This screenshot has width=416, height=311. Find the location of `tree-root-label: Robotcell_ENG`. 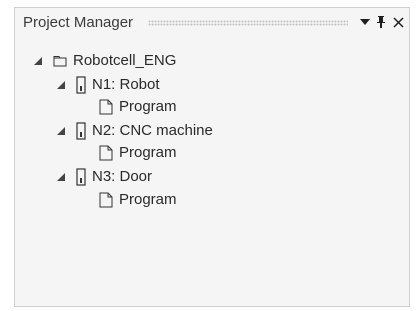

tree-root-label: Robotcell_ENG is located at coordinates (125, 60).